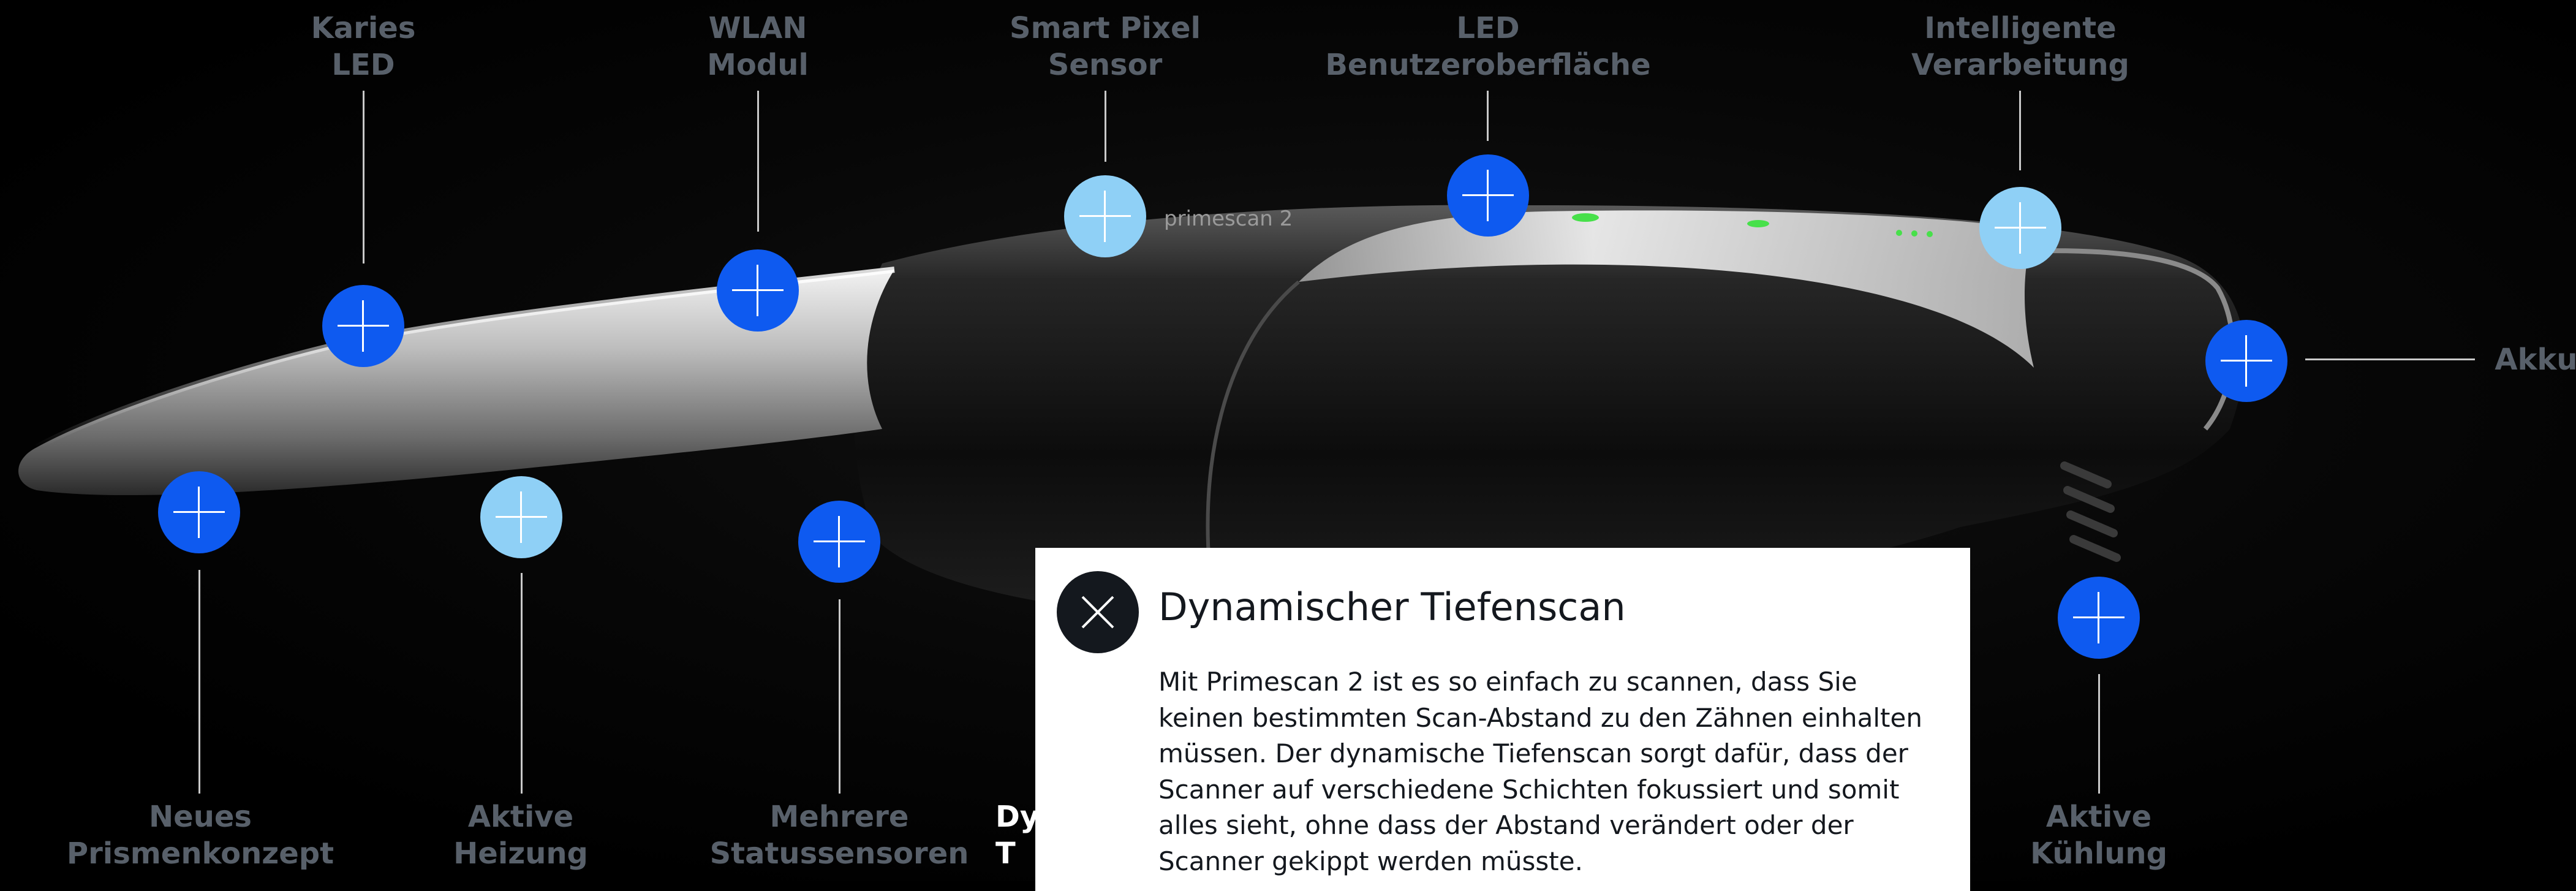 The height and width of the screenshot is (891, 2576). What do you see at coordinates (2098, 835) in the screenshot?
I see `feature-label-aktive-kuehlung: Aktive Kühlung` at bounding box center [2098, 835].